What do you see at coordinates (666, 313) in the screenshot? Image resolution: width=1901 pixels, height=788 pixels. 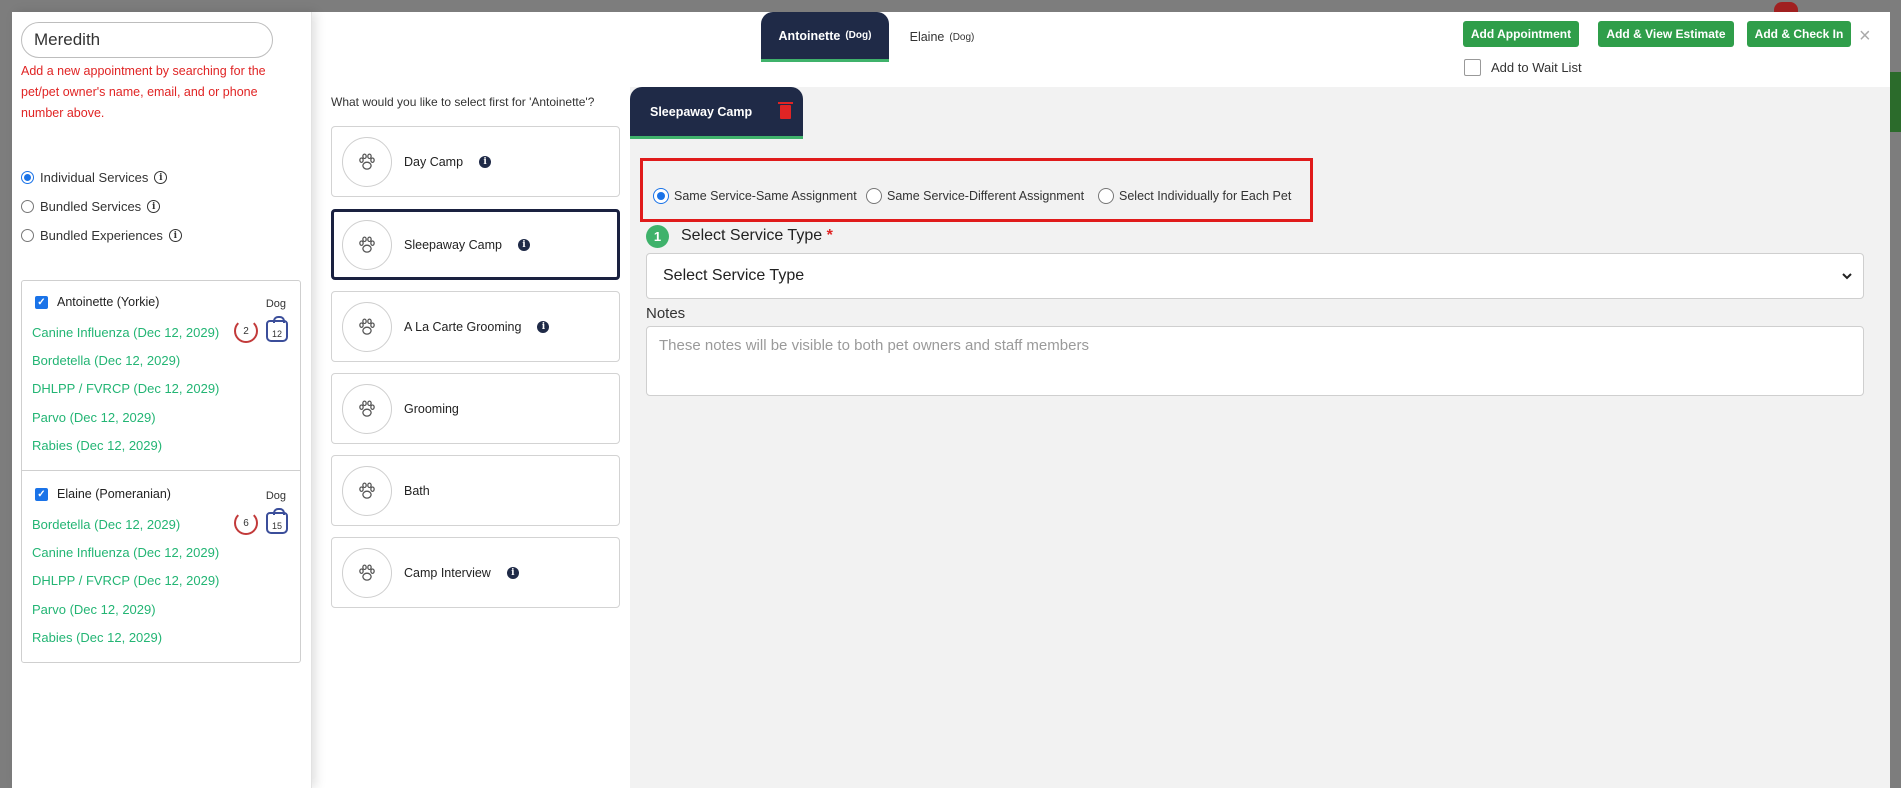 I see `notes-label: Notes` at bounding box center [666, 313].